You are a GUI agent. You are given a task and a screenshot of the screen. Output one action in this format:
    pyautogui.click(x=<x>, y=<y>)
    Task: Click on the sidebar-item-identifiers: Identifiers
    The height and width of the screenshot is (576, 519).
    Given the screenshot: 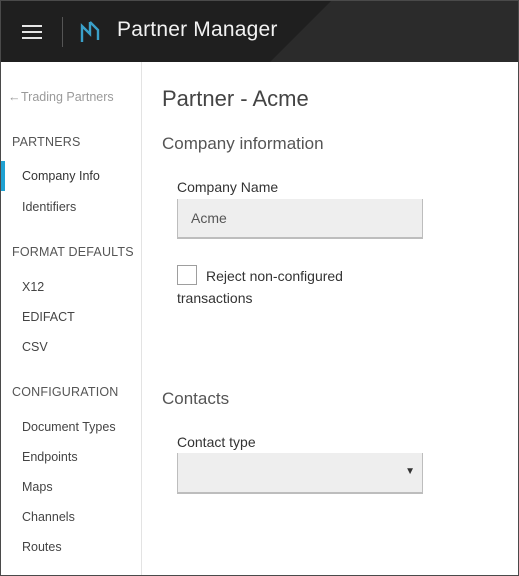 What is the action you would take?
    pyautogui.click(x=49, y=207)
    